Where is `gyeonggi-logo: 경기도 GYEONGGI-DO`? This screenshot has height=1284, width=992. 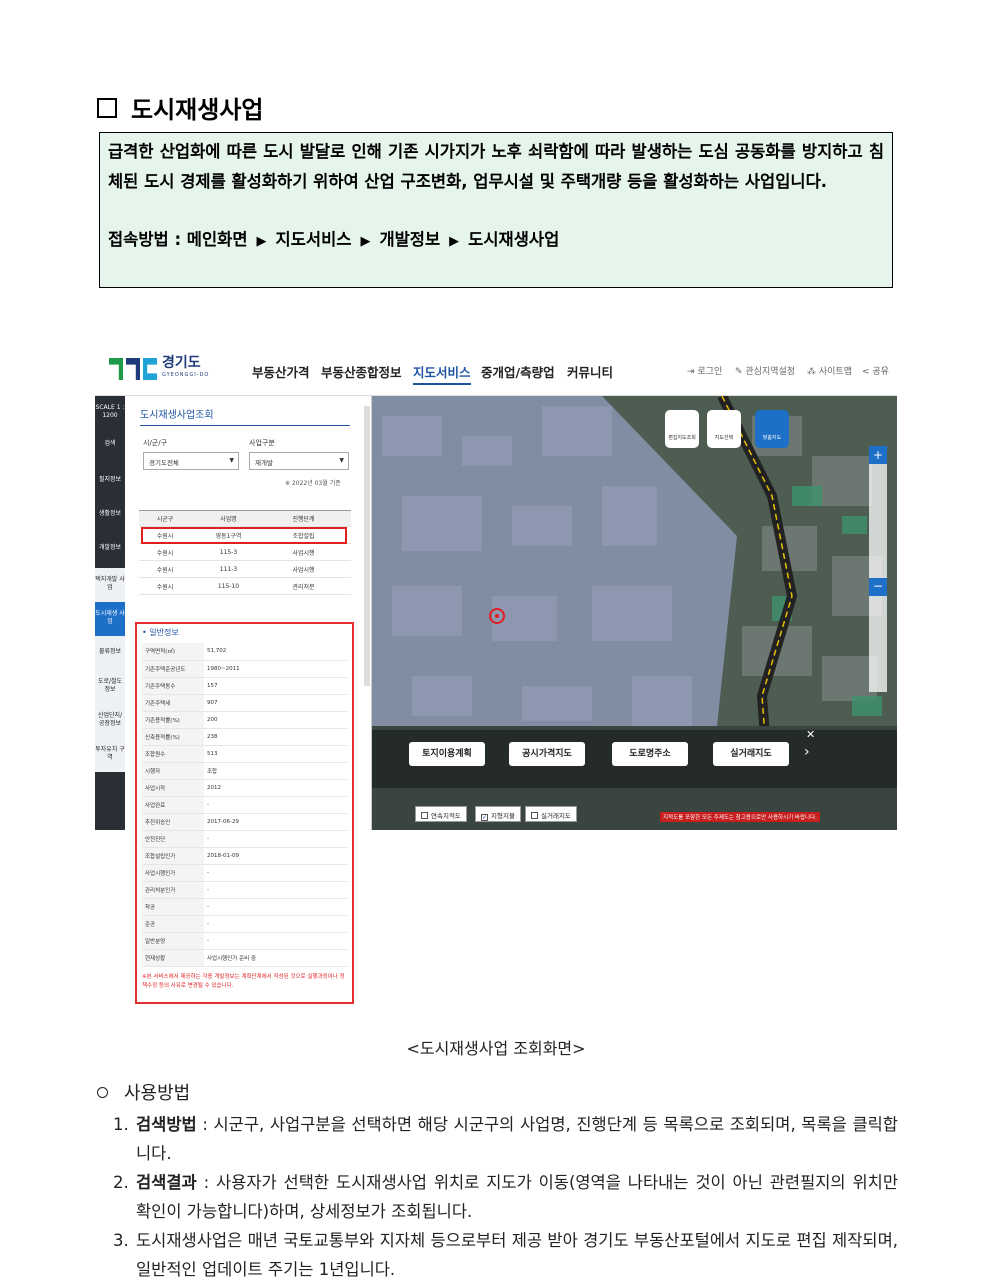 gyeonggi-logo: 경기도 GYEONGGI-DO is located at coordinates (159, 368).